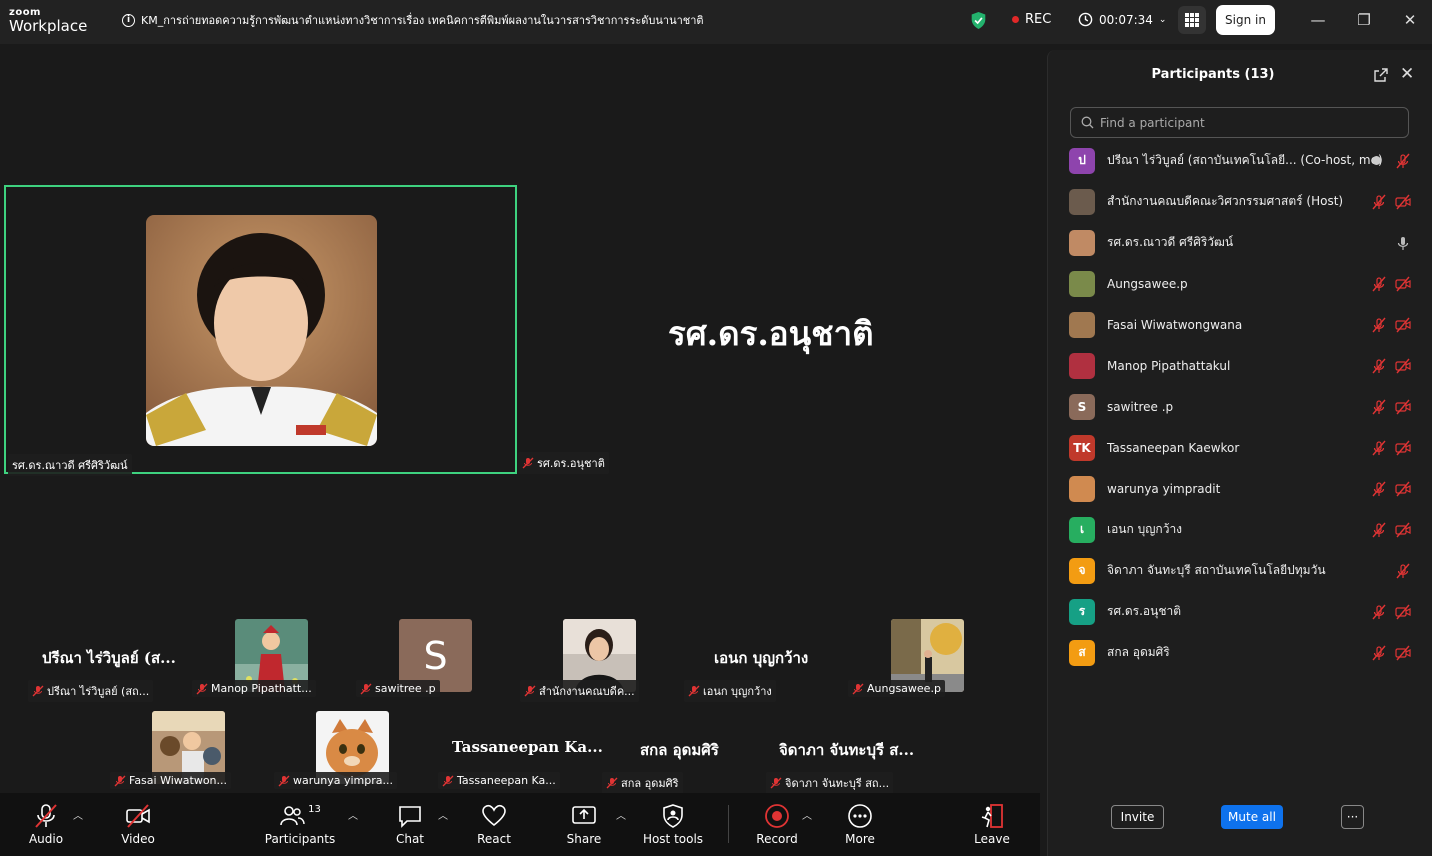 The image size is (1432, 856). Describe the element at coordinates (1410, 20) in the screenshot. I see `close-icon: ✕` at that location.